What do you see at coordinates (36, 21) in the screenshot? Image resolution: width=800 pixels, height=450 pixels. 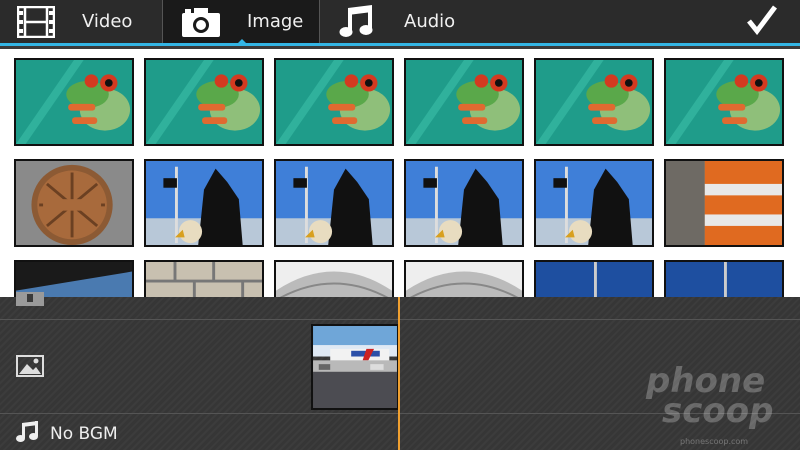 I see `film-icon` at bounding box center [36, 21].